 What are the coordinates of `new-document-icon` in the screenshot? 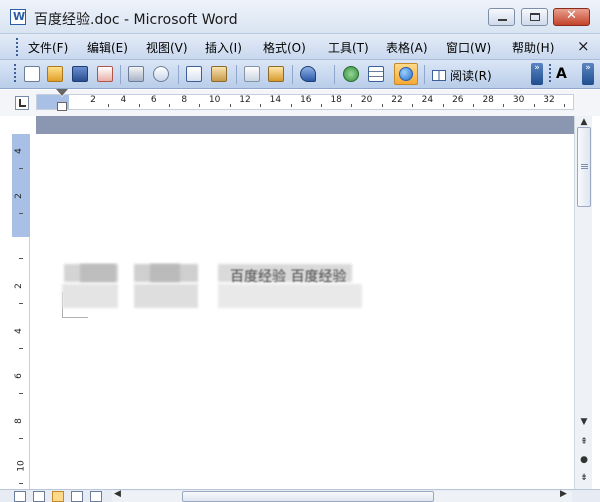 It's located at (32, 74).